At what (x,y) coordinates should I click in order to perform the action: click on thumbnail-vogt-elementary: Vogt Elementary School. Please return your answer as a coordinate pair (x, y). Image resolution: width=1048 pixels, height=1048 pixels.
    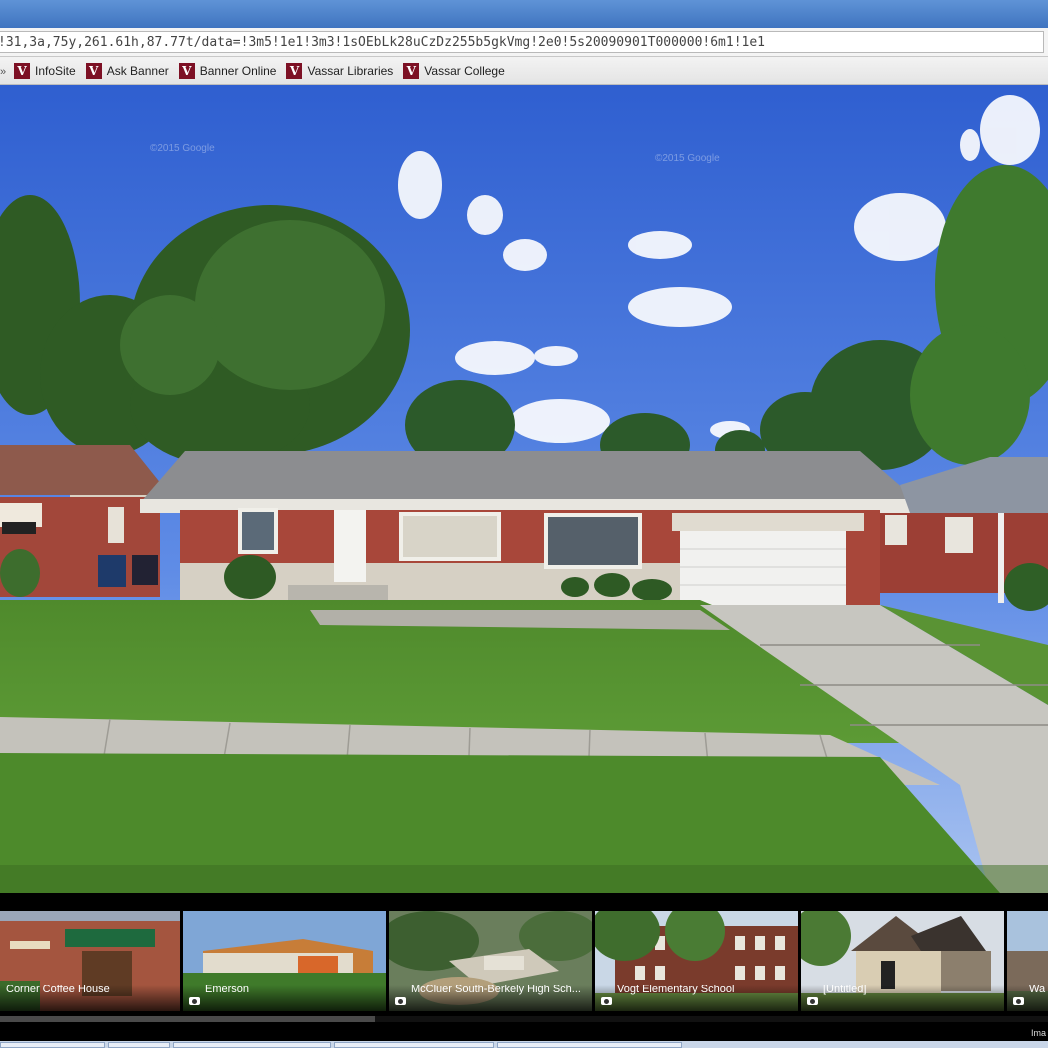
    Looking at the image, I should click on (696, 961).